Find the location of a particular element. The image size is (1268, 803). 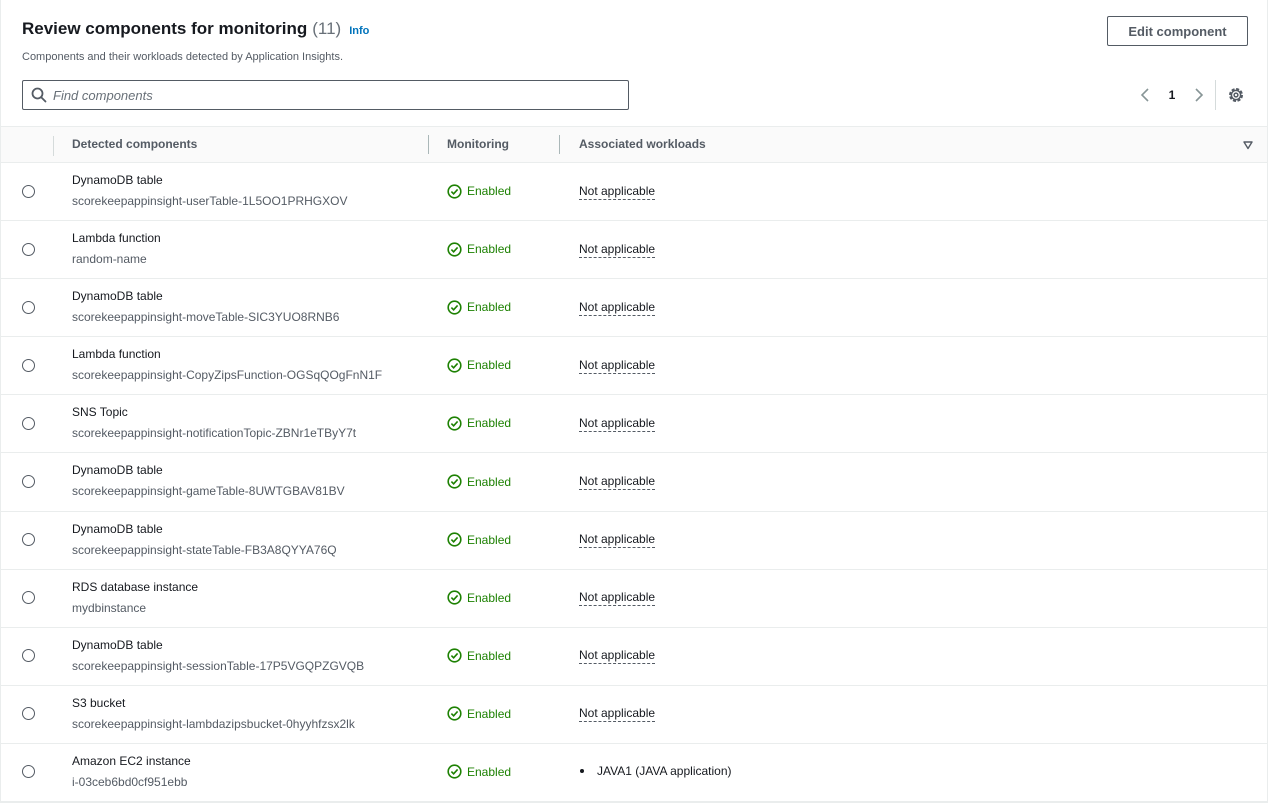

component-type: Lambda function is located at coordinates (116, 238).